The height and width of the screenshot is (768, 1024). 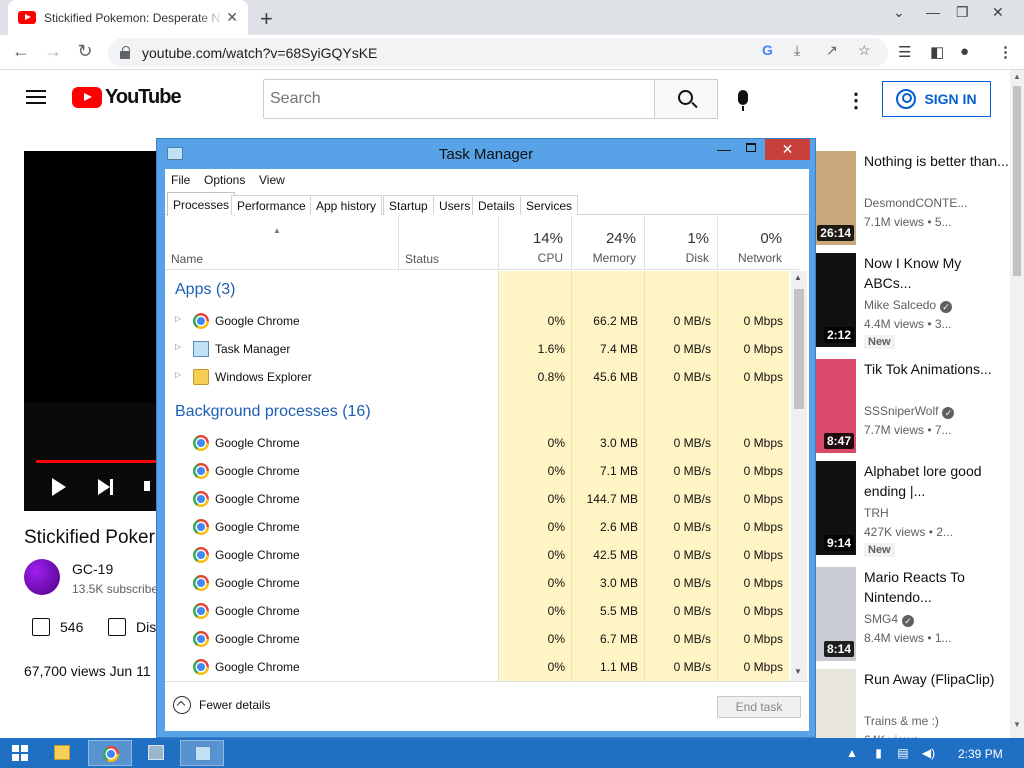 I want to click on search-input, so click(x=459, y=99).